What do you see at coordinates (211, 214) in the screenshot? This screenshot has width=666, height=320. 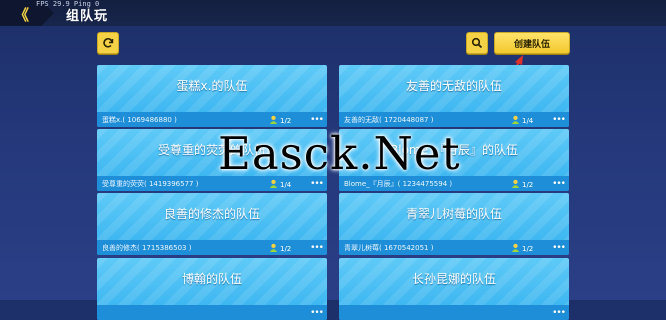 I see `team-name: 良善的修杰的队伍` at bounding box center [211, 214].